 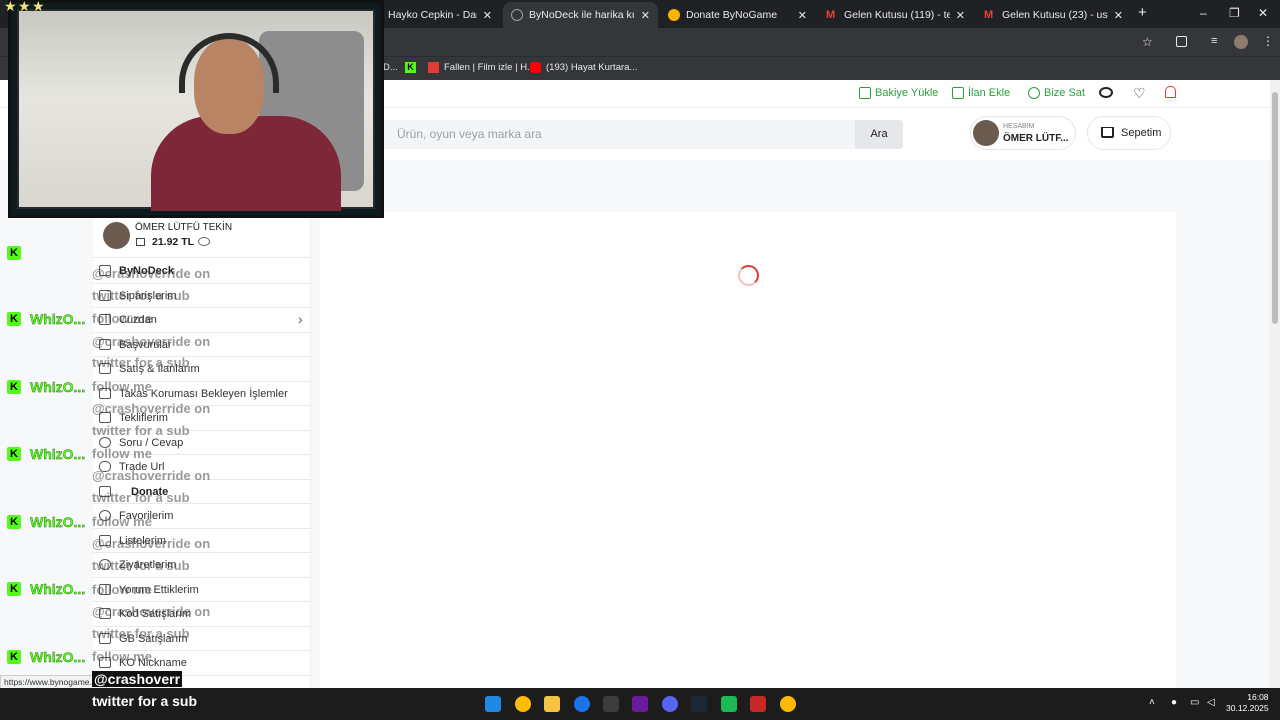 I want to click on bookmark-kick: K, so click(x=413, y=67).